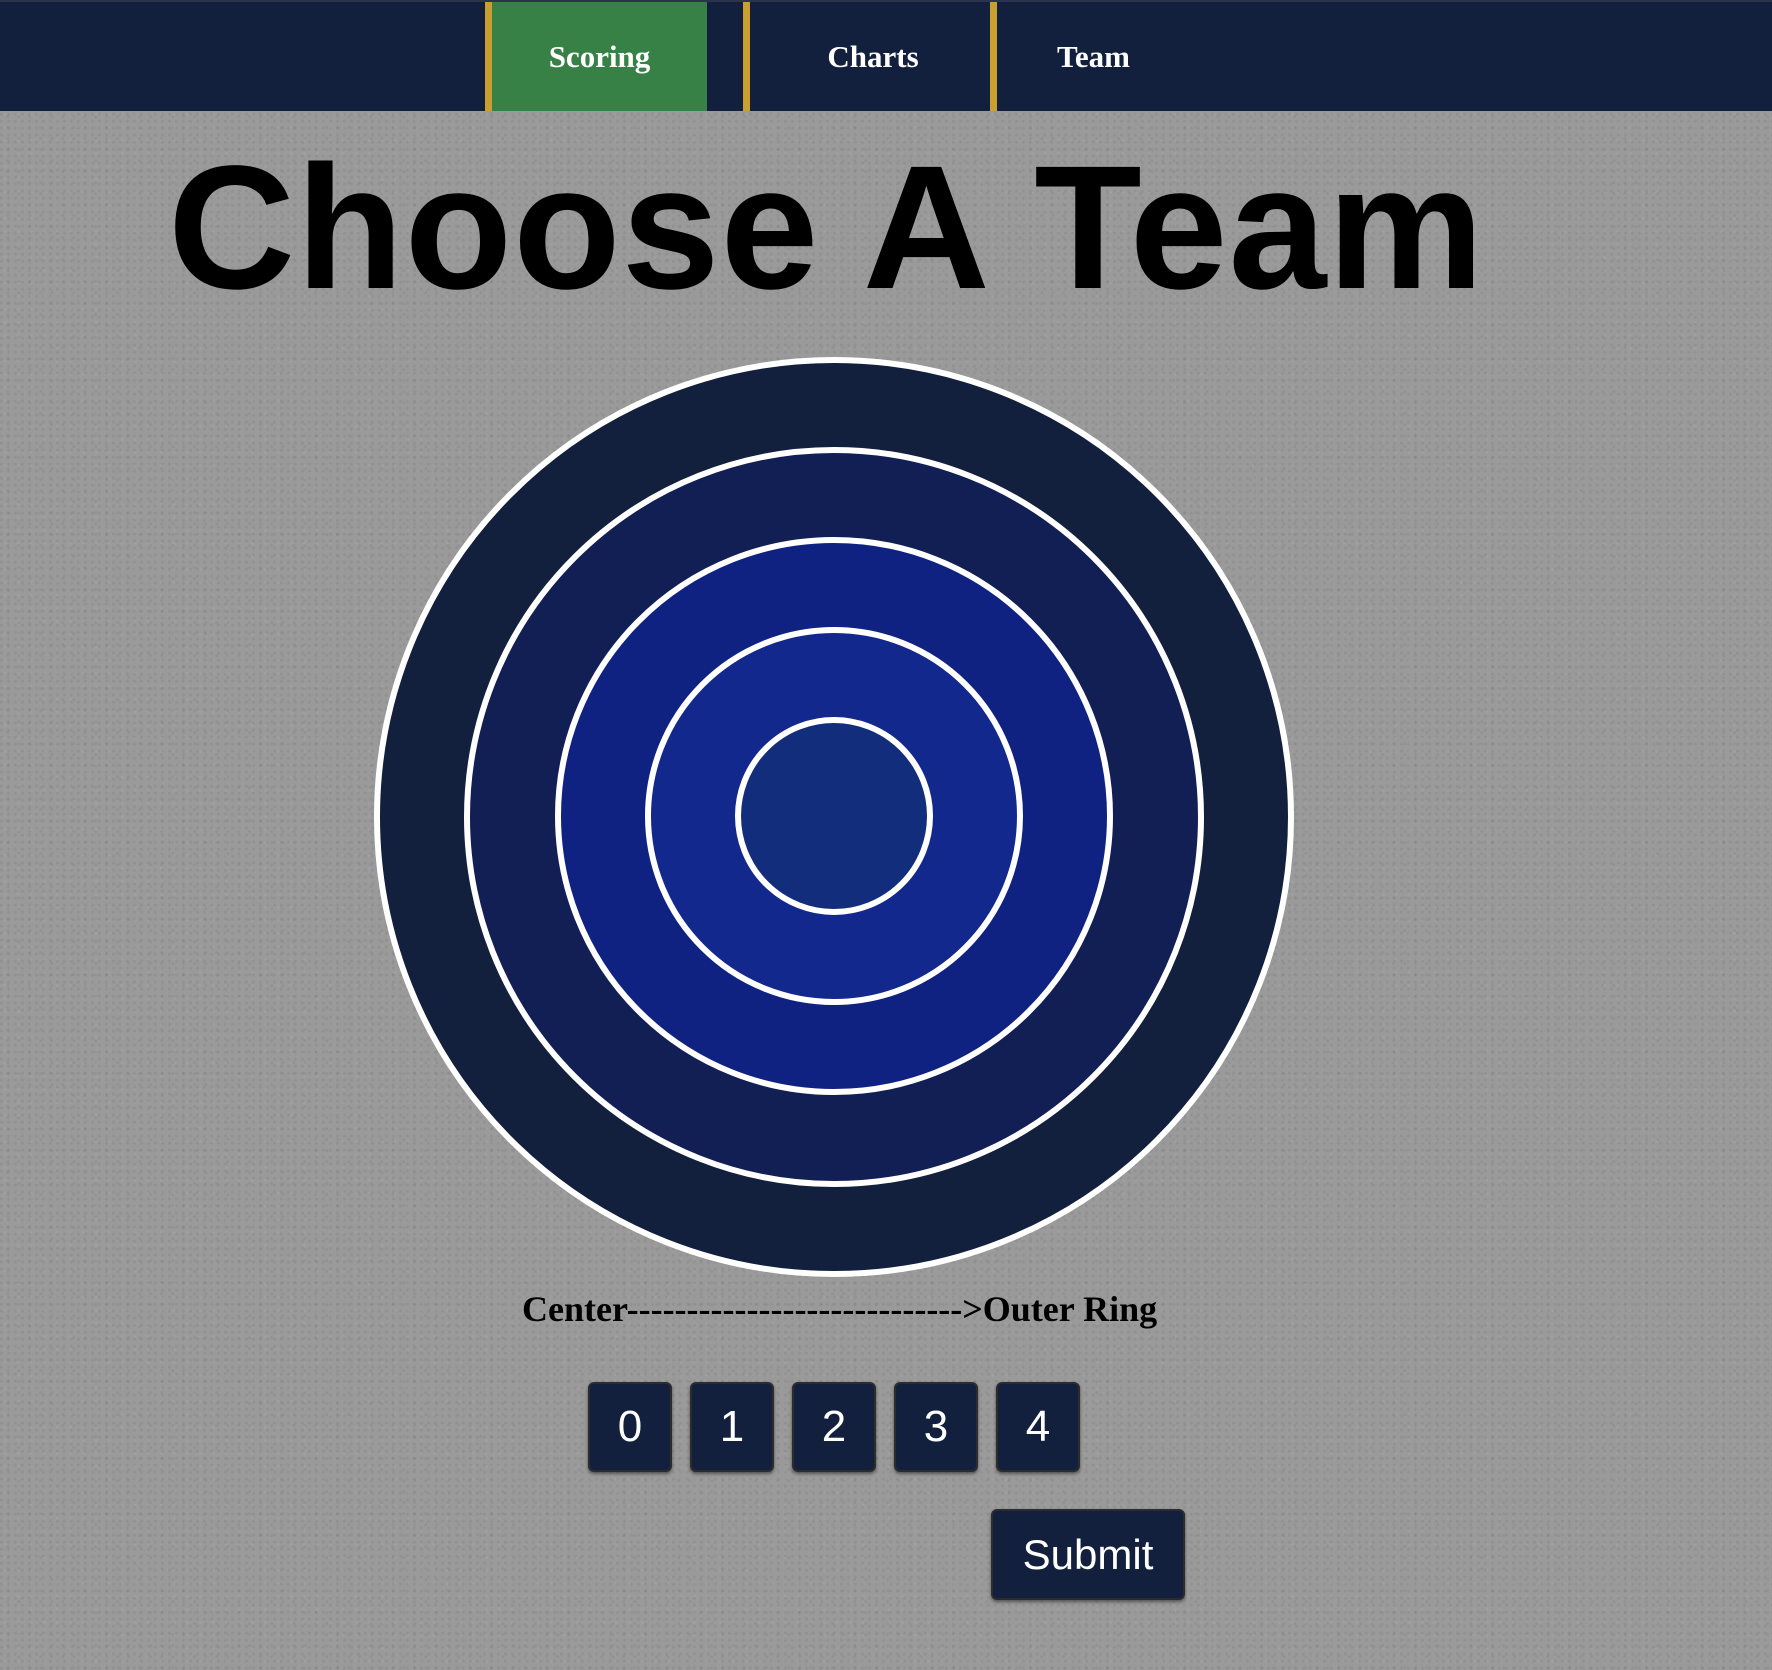 This screenshot has width=1772, height=1670. I want to click on tab-charts: Charts, so click(869, 56).